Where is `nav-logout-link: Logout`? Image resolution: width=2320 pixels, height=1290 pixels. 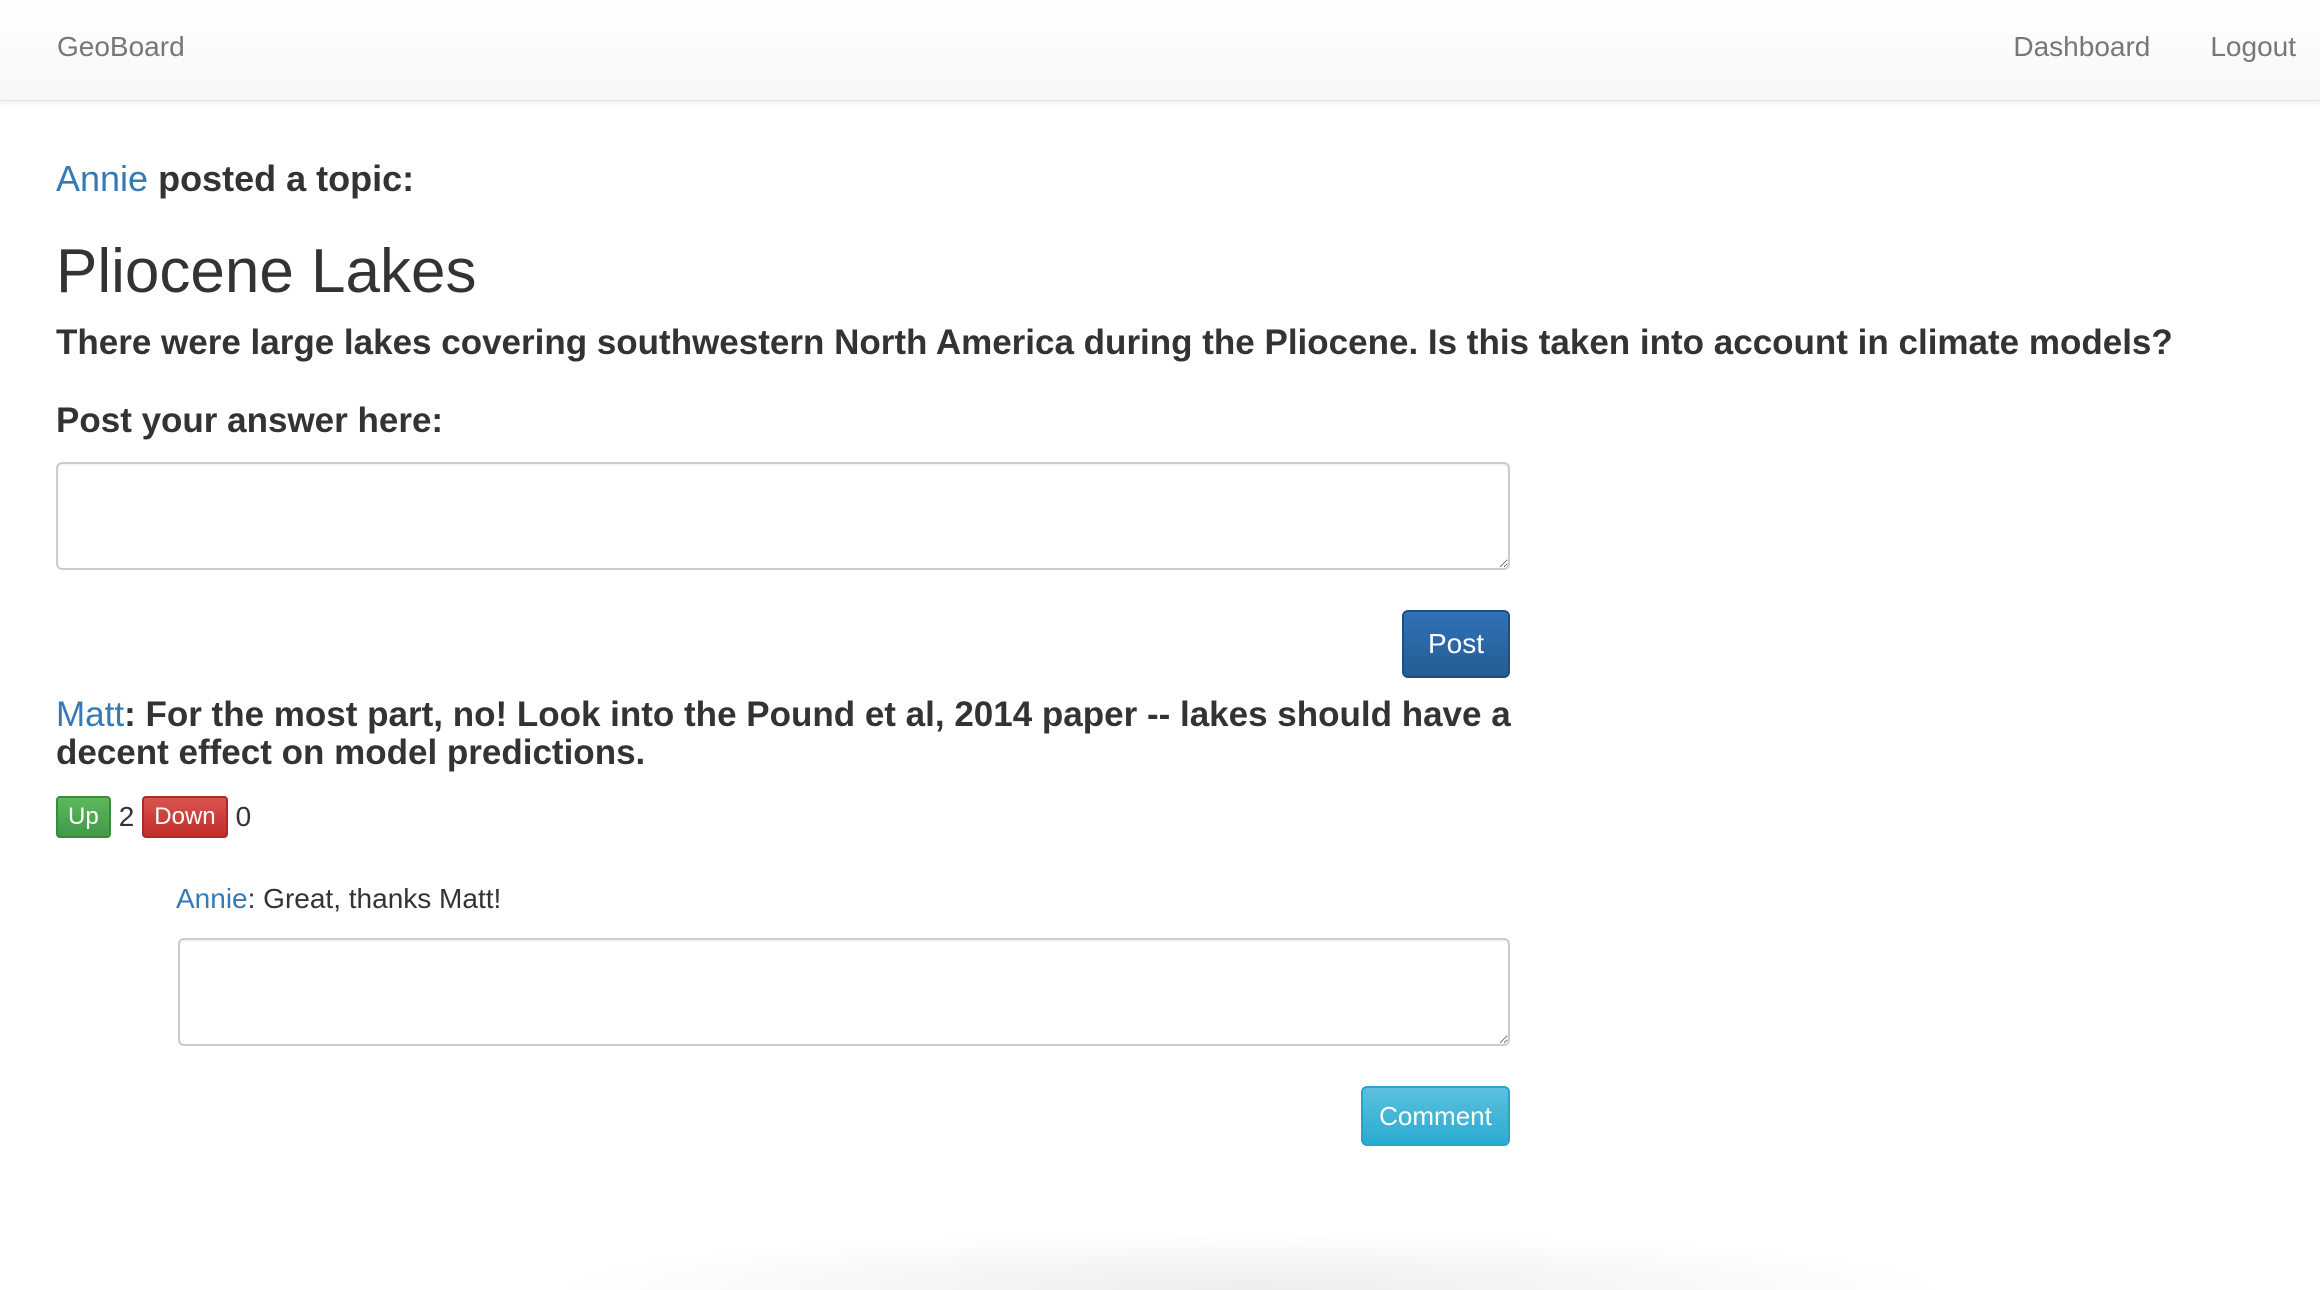 nav-logout-link: Logout is located at coordinates (2253, 47).